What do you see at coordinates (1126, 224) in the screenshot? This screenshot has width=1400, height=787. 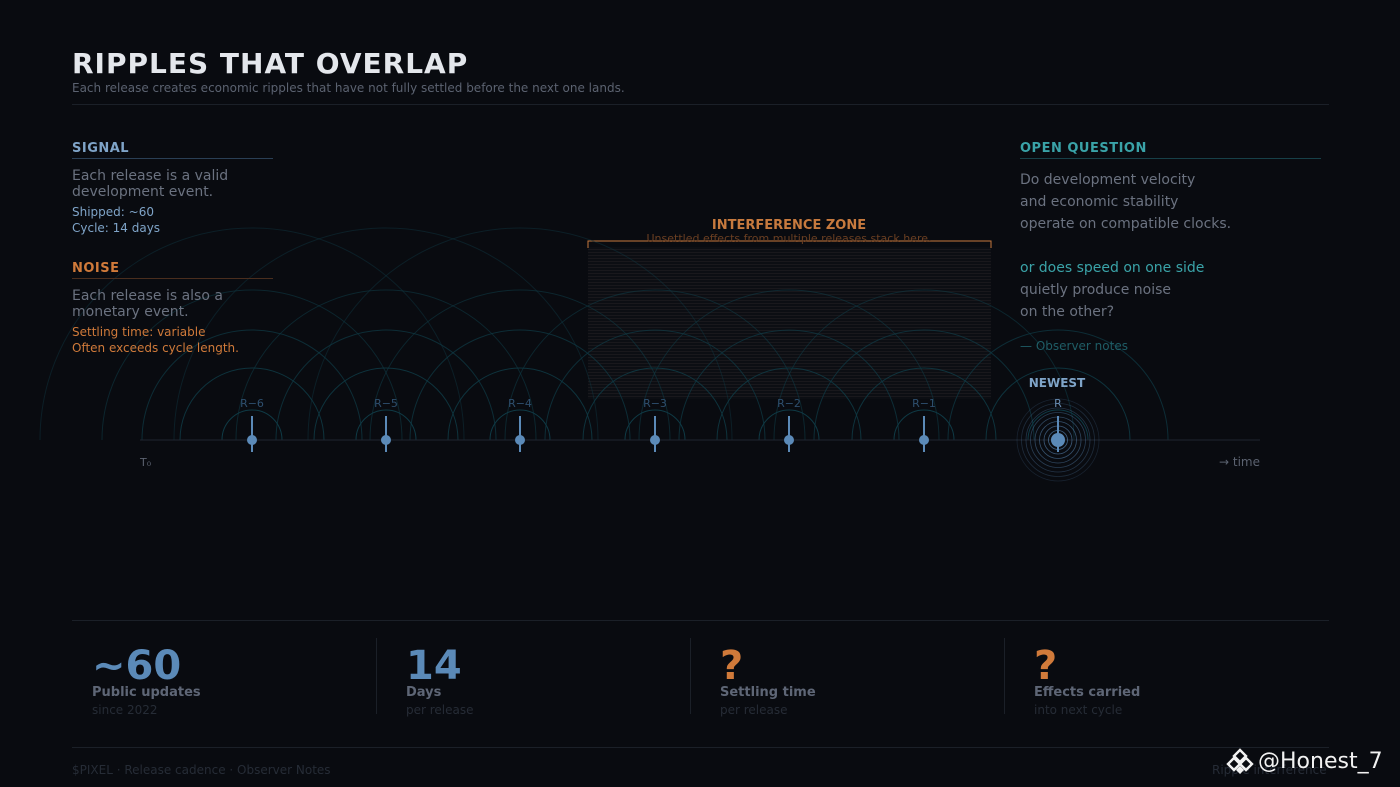 I see `question-line-3: operate on compatible clocks.` at bounding box center [1126, 224].